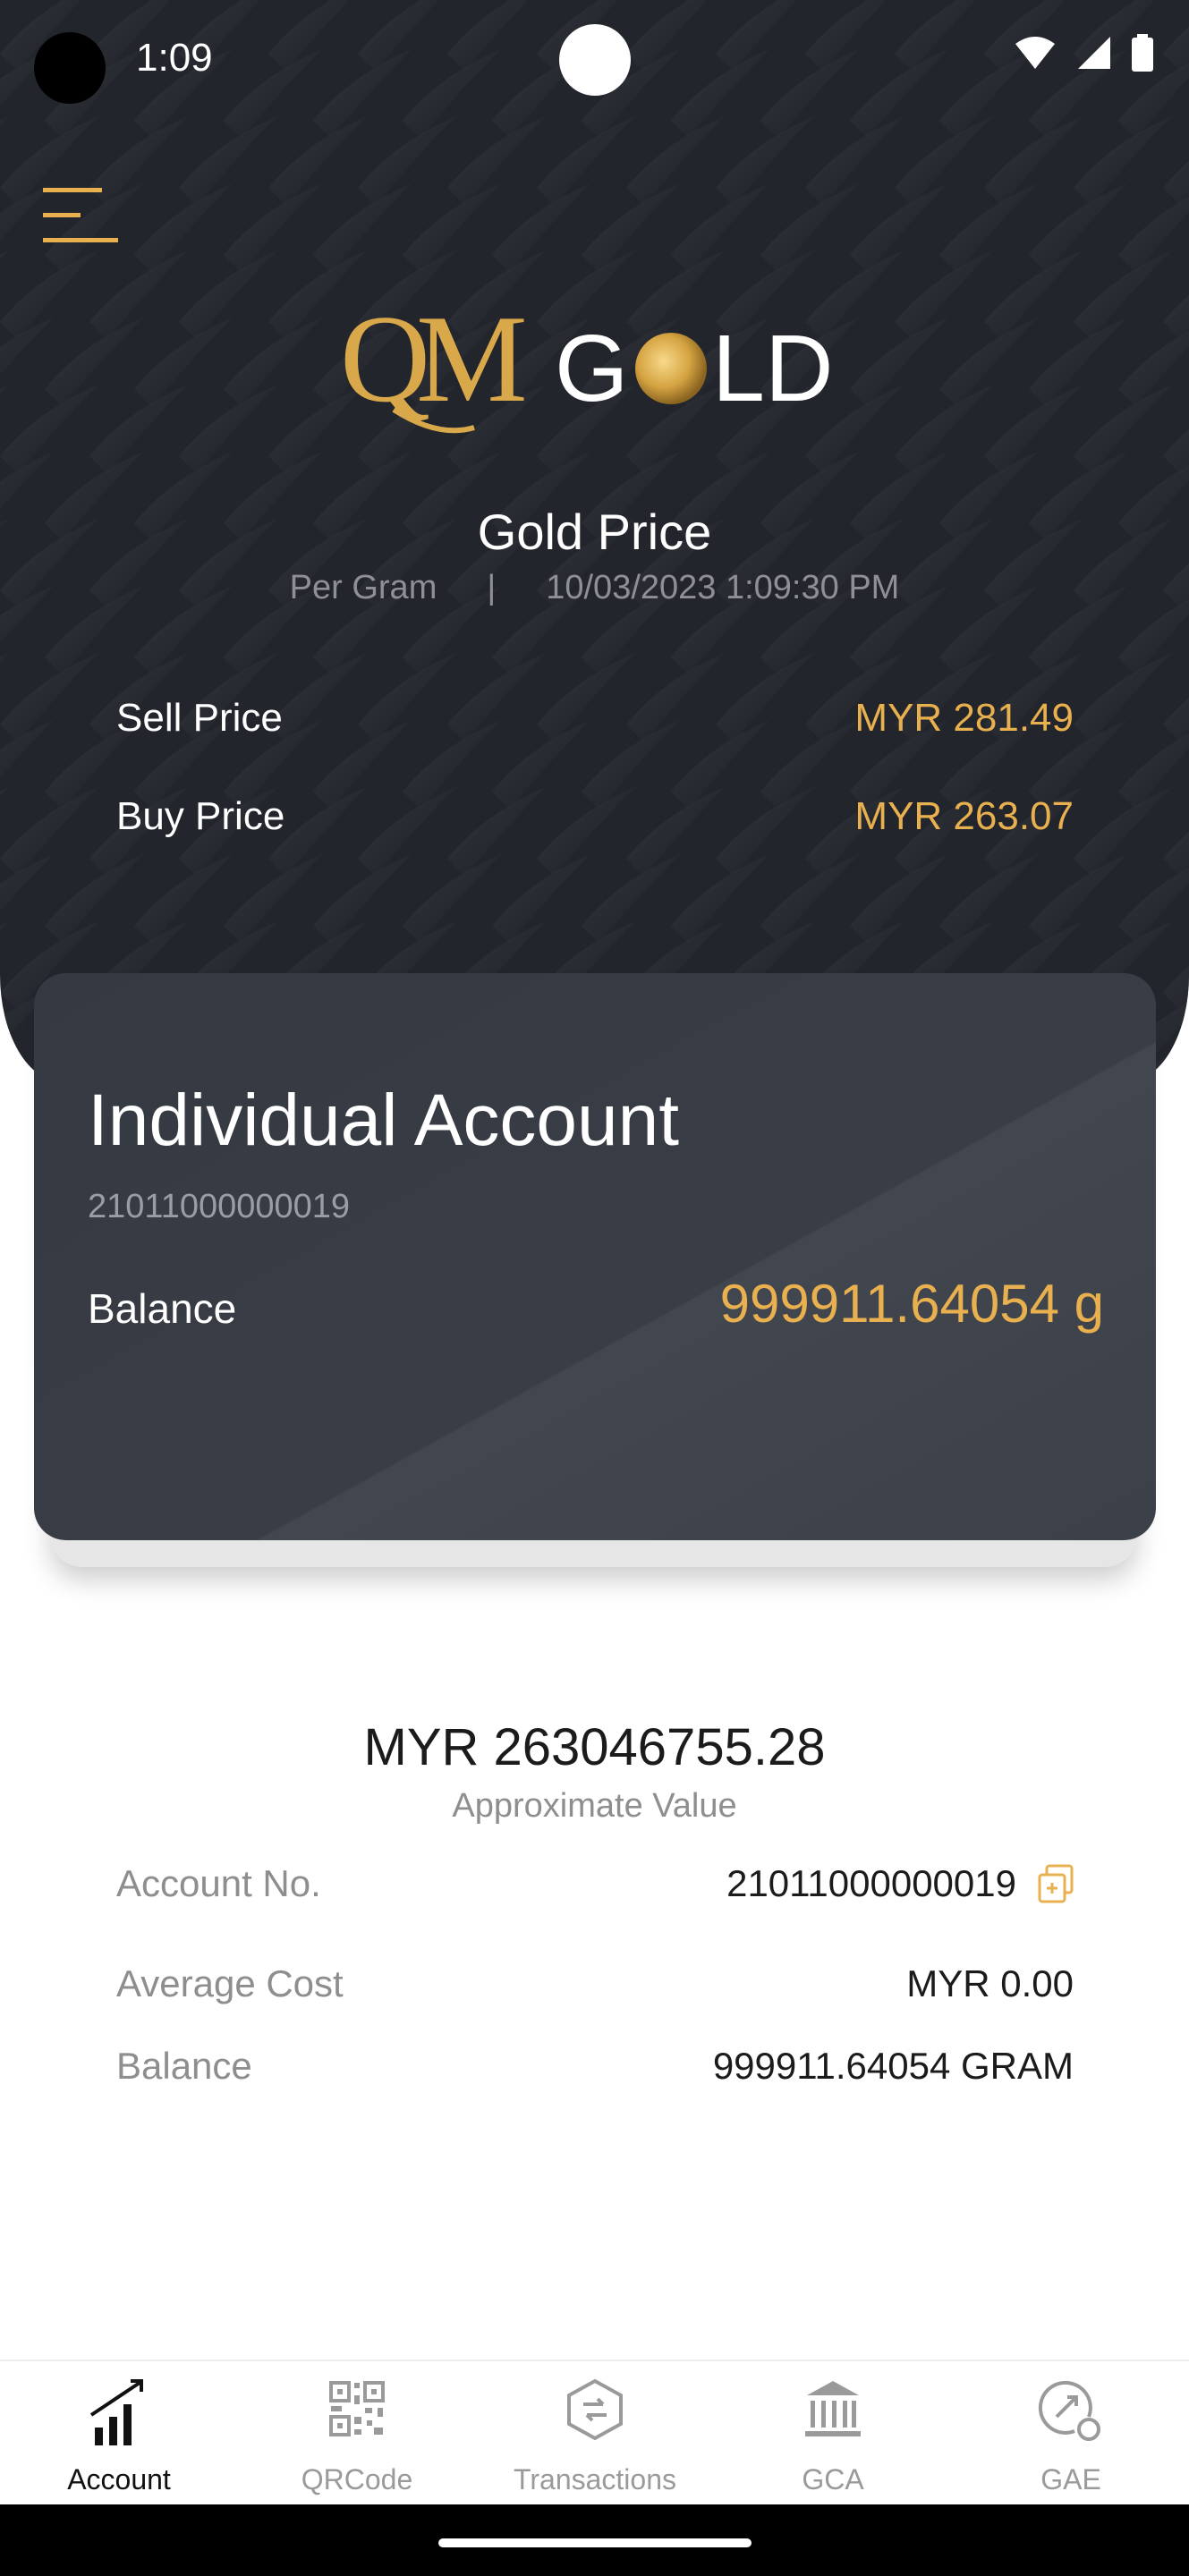 The width and height of the screenshot is (1189, 2576). I want to click on nav-gae: GAE, so click(1070, 2433).